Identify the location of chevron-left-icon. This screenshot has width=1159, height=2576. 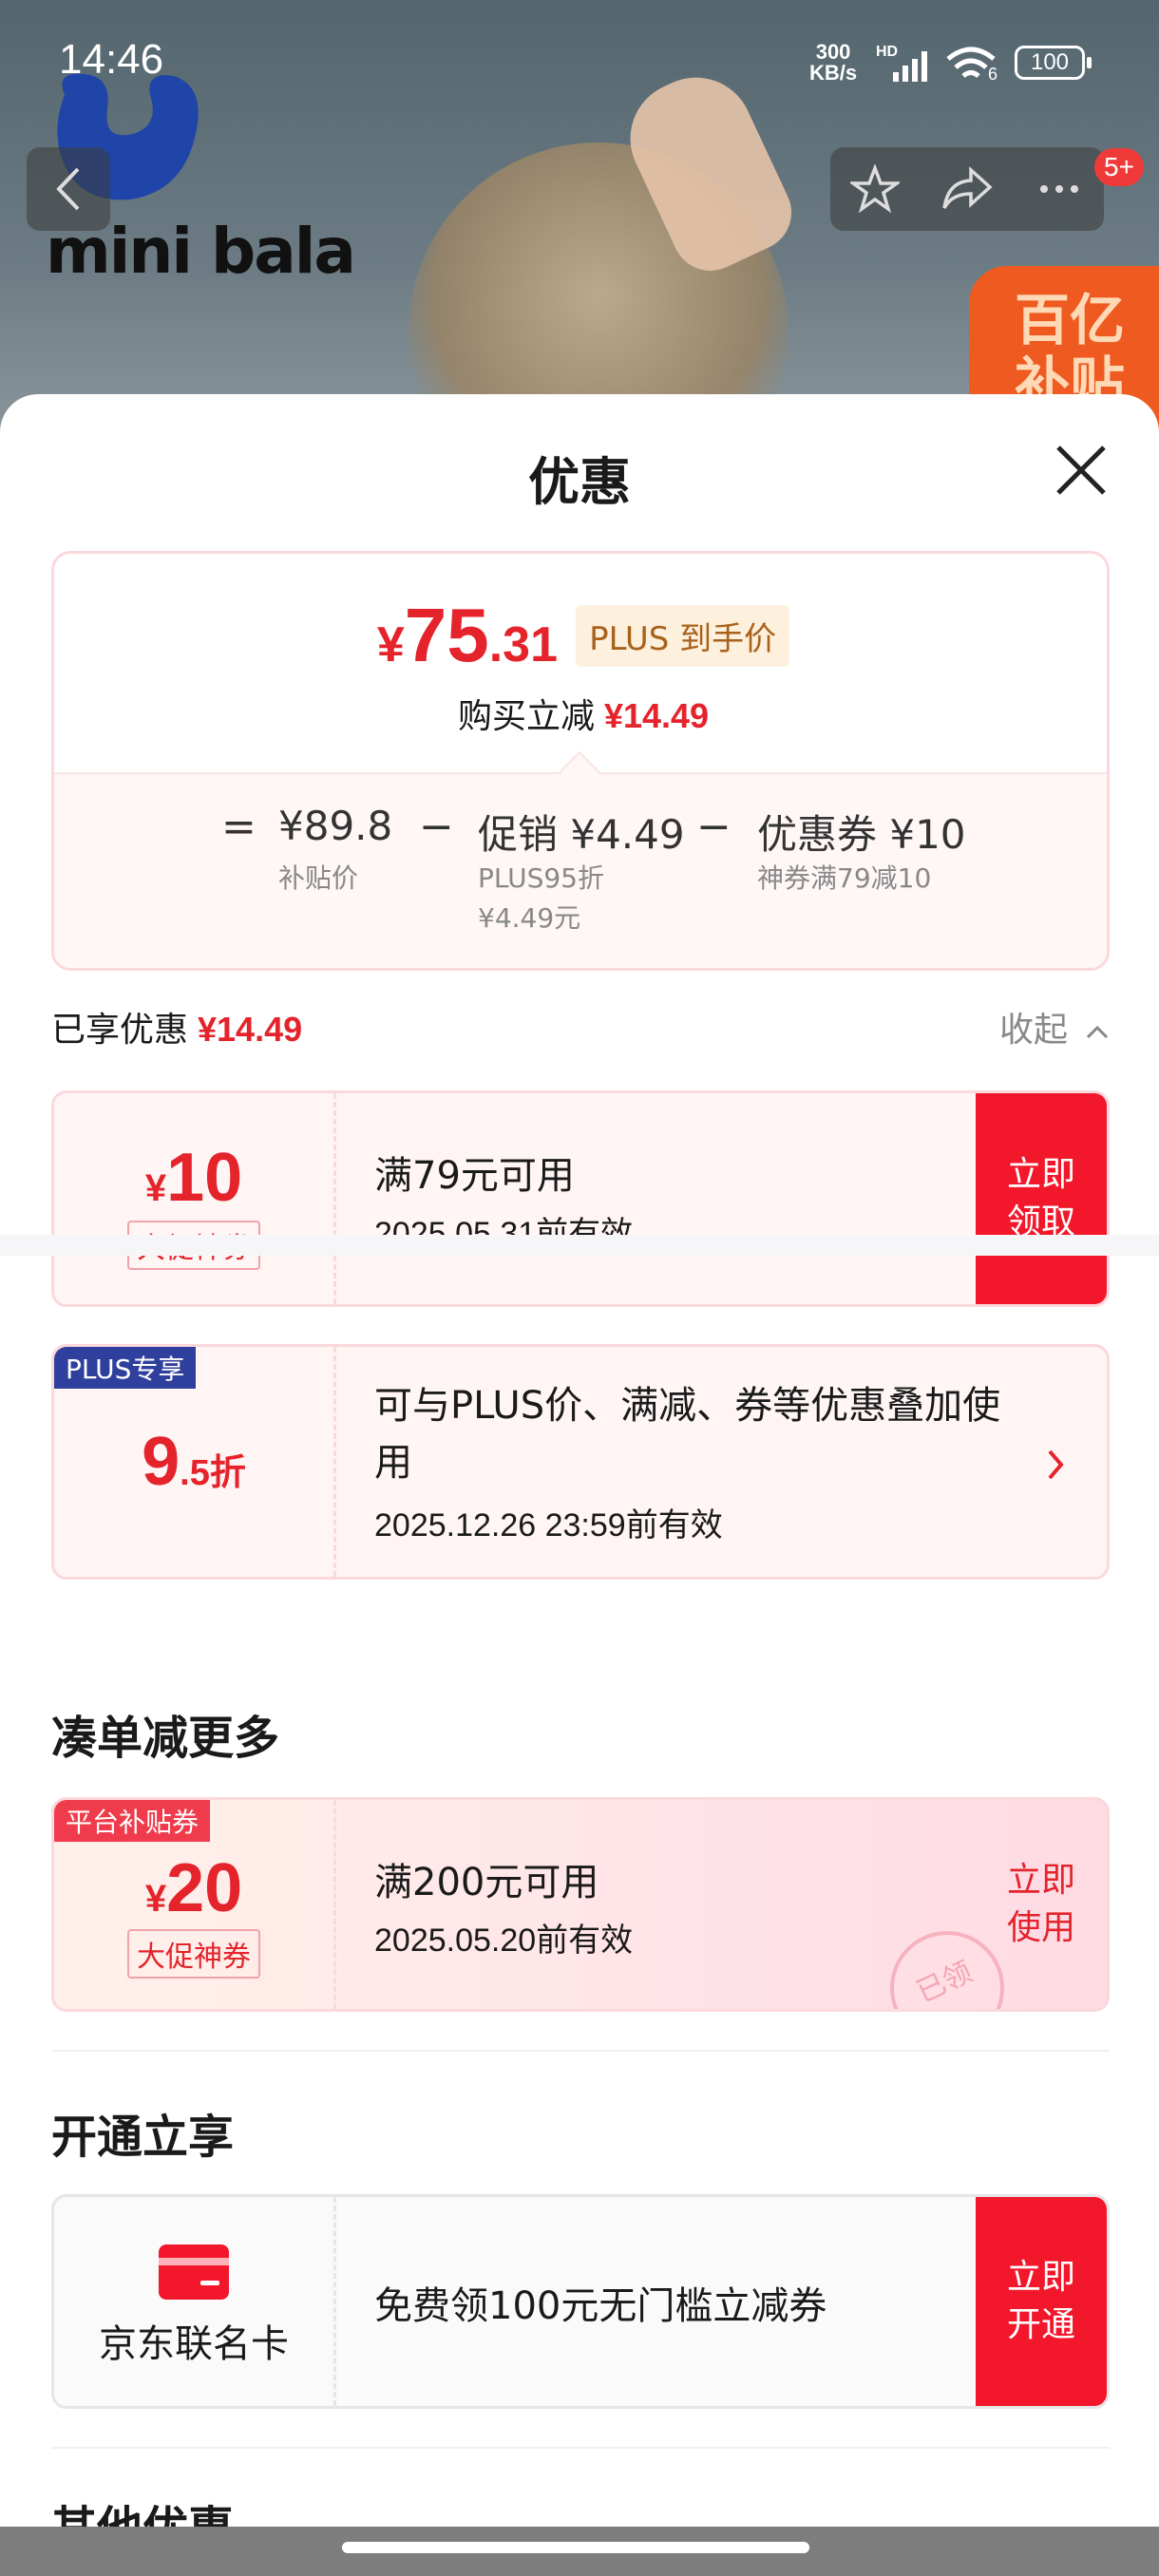
(68, 189).